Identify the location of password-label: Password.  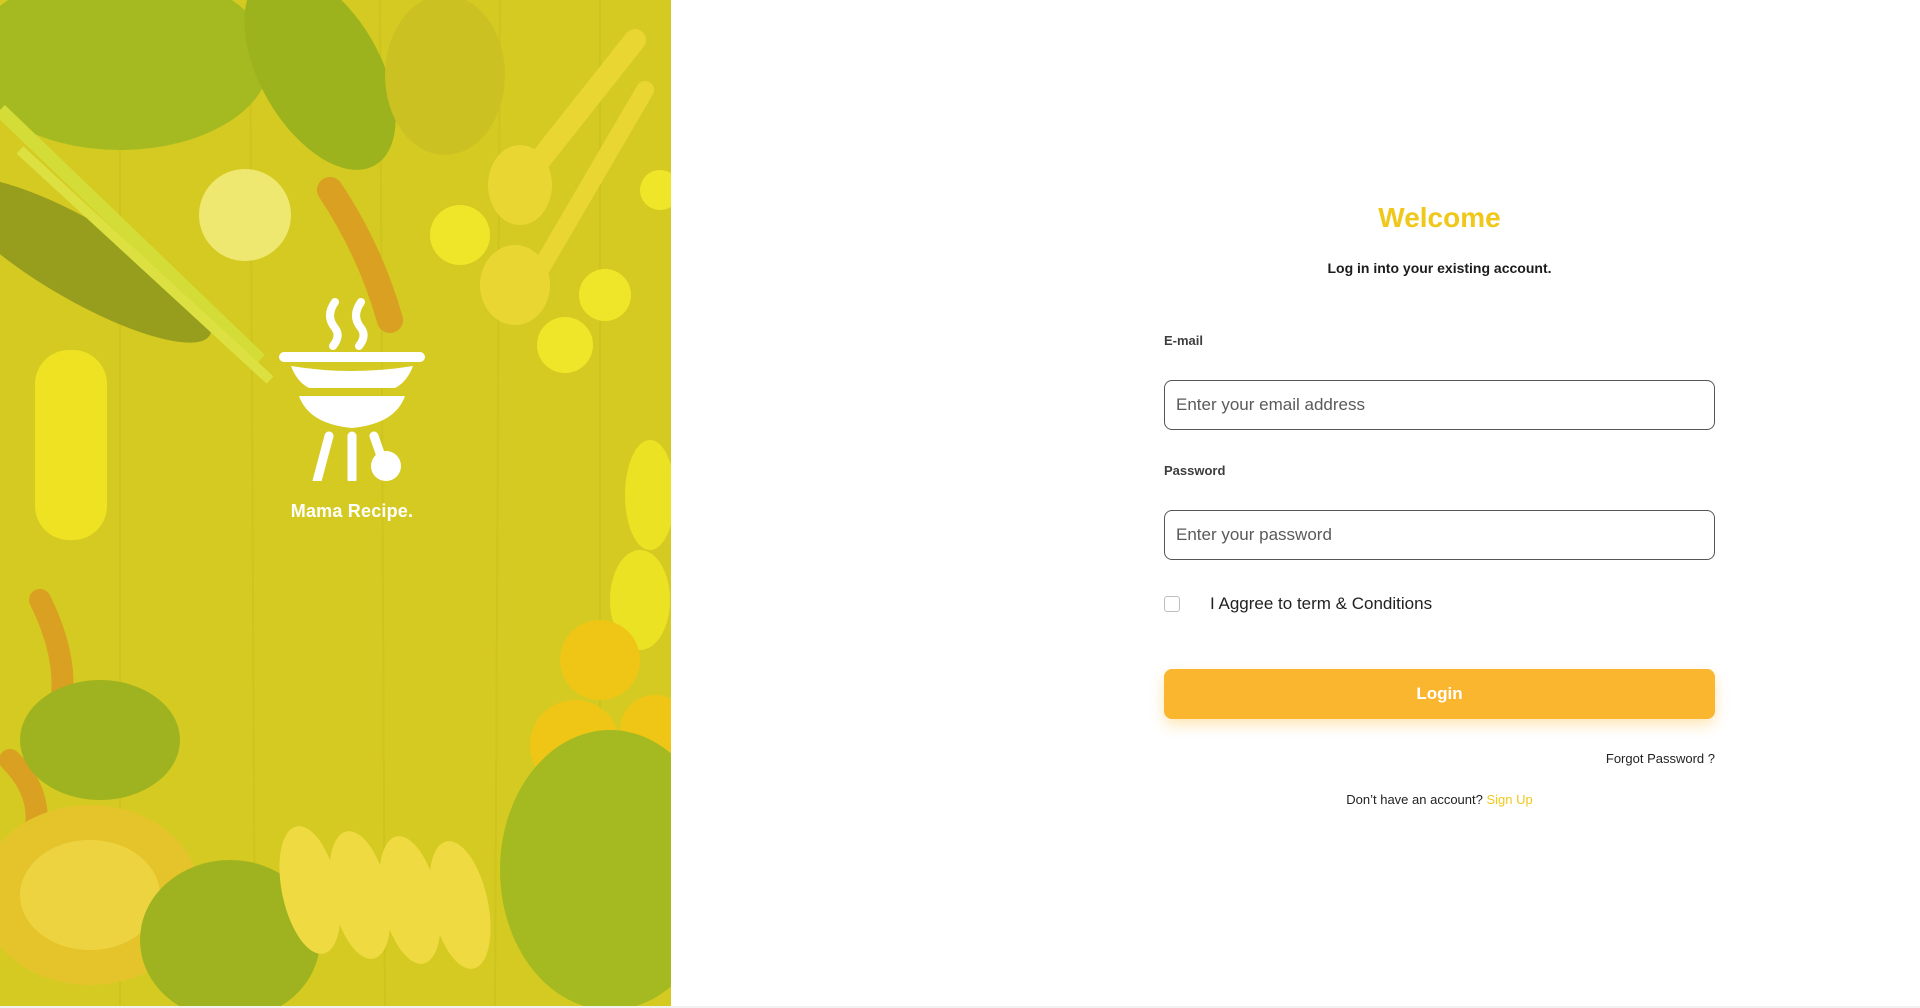
(1195, 470).